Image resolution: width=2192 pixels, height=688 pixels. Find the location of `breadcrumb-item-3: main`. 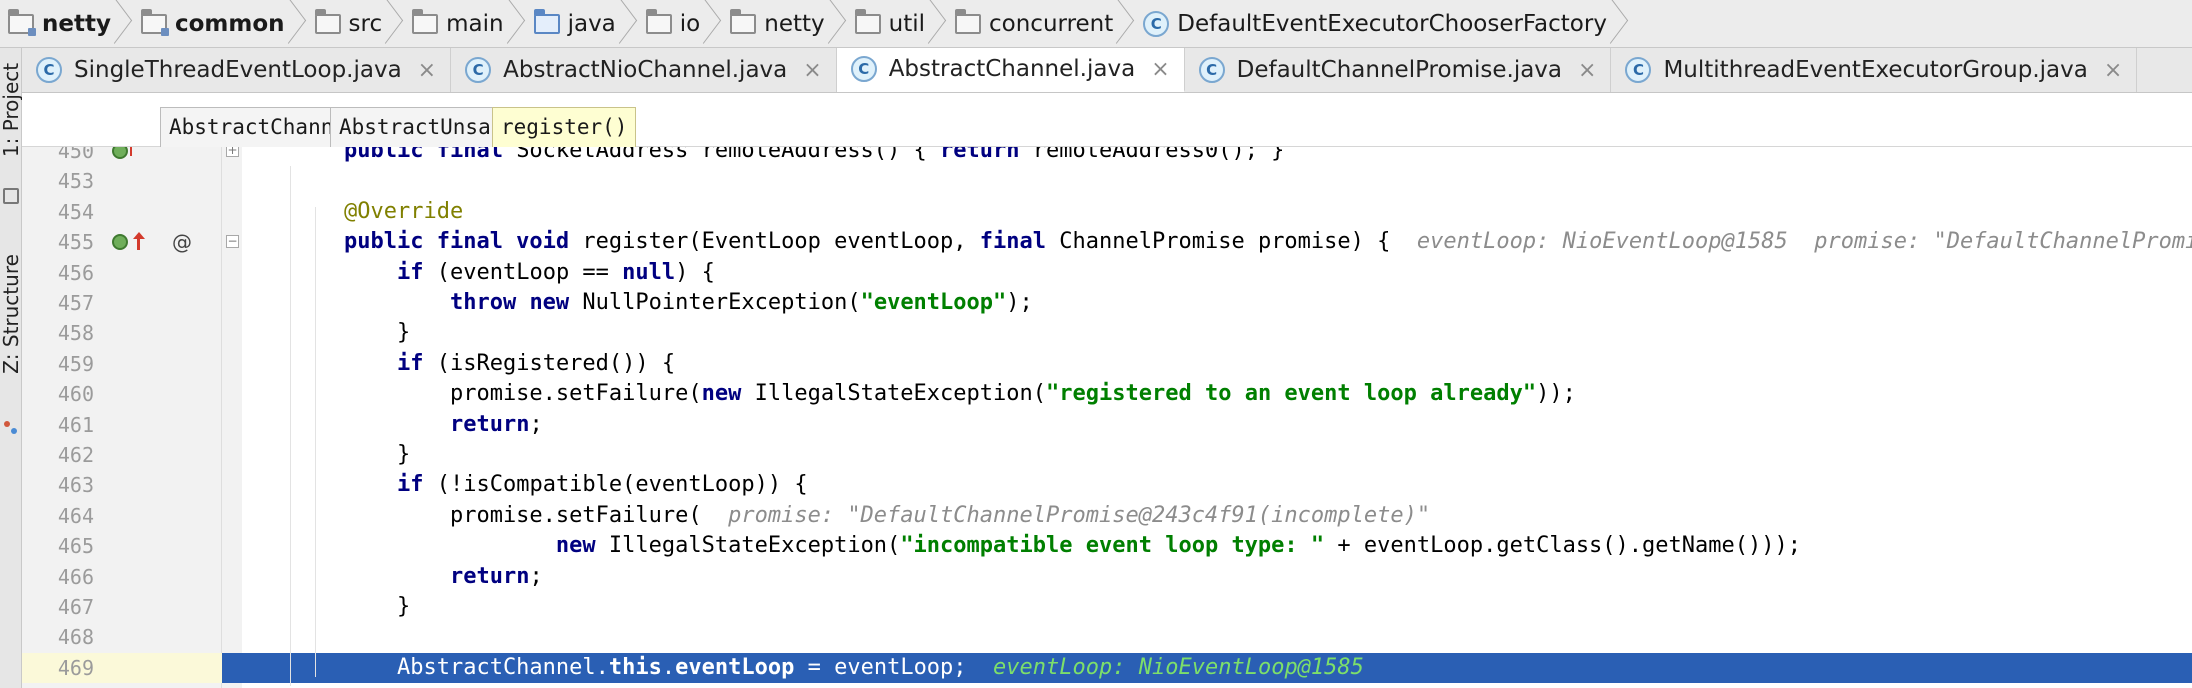

breadcrumb-item-3: main is located at coordinates (464, 23).